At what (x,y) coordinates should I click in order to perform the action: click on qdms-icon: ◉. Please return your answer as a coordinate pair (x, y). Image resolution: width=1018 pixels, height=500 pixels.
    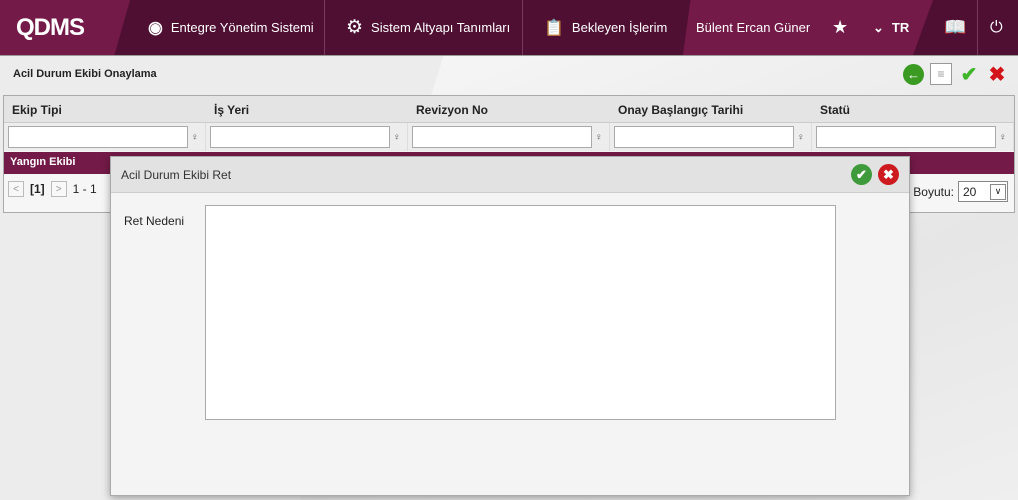
    Looking at the image, I should click on (155, 27).